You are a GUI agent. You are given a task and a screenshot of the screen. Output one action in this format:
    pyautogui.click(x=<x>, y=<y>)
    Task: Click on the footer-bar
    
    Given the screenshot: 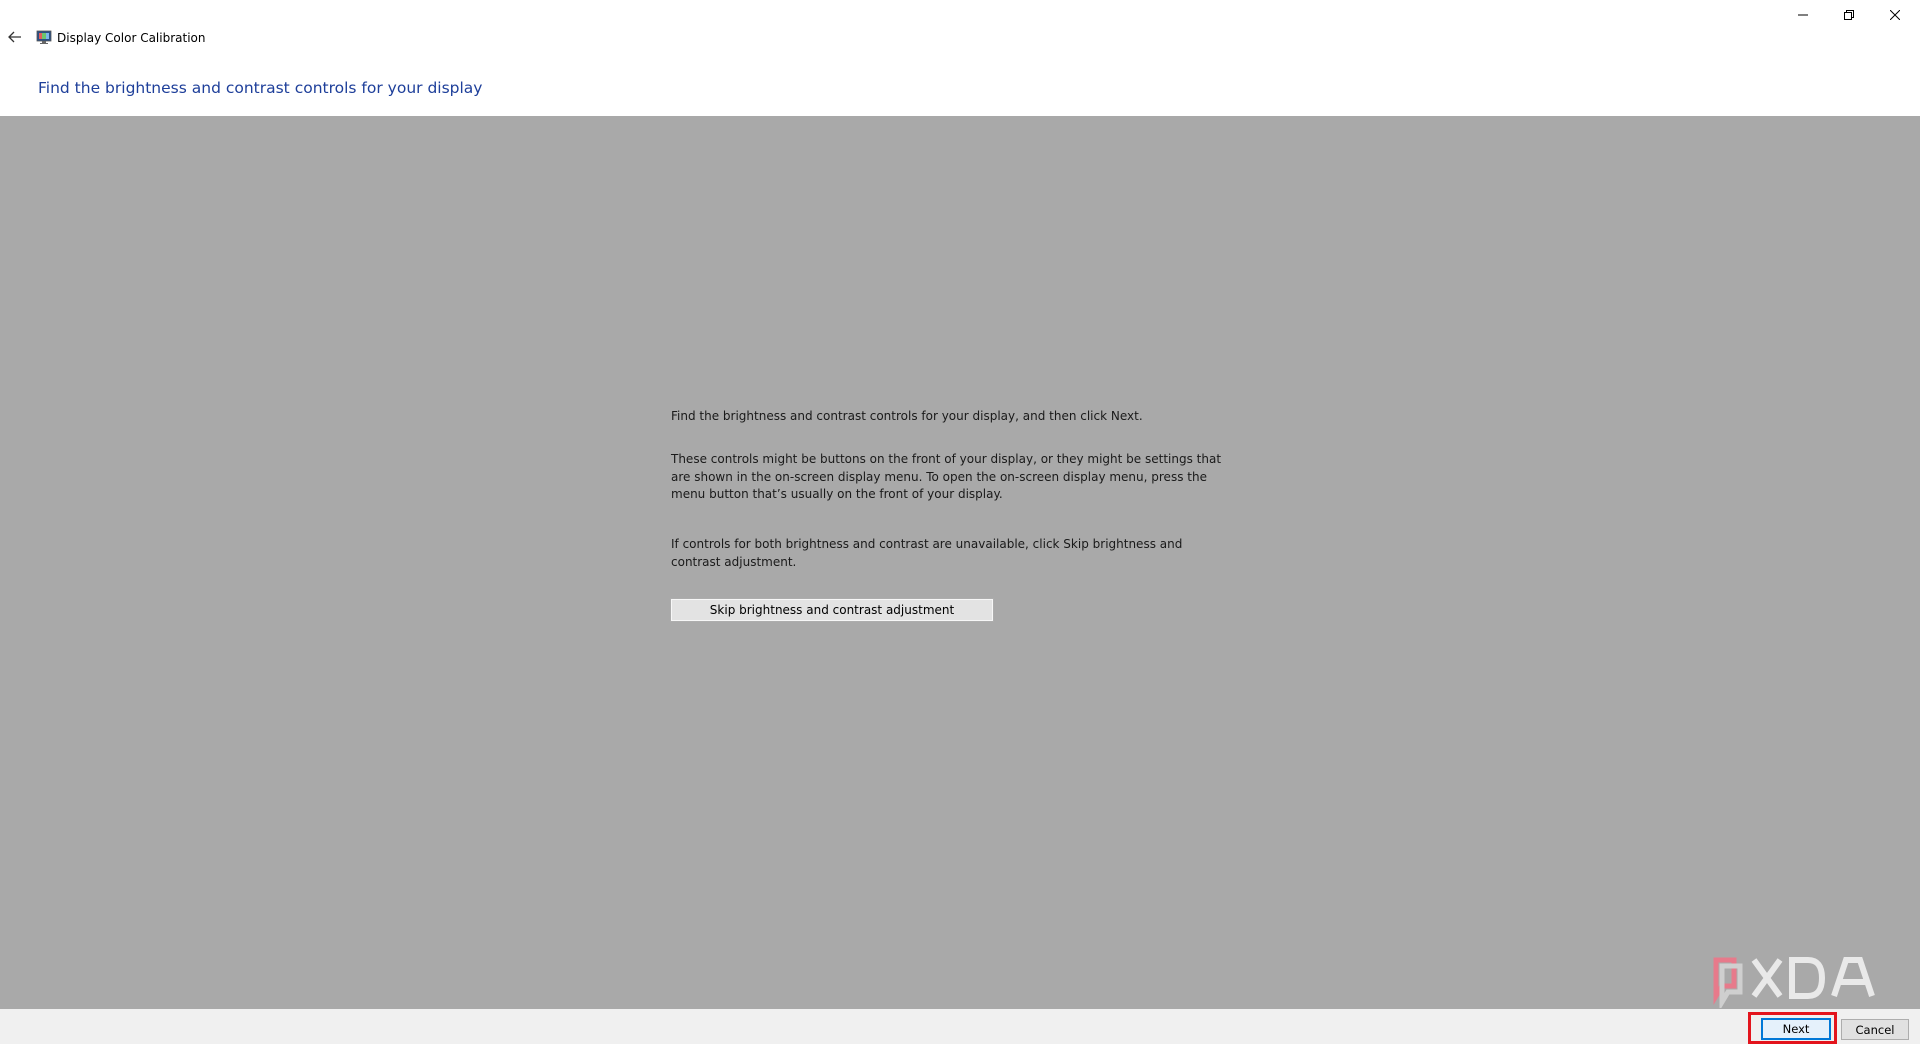 What is the action you would take?
    pyautogui.click(x=960, y=1026)
    